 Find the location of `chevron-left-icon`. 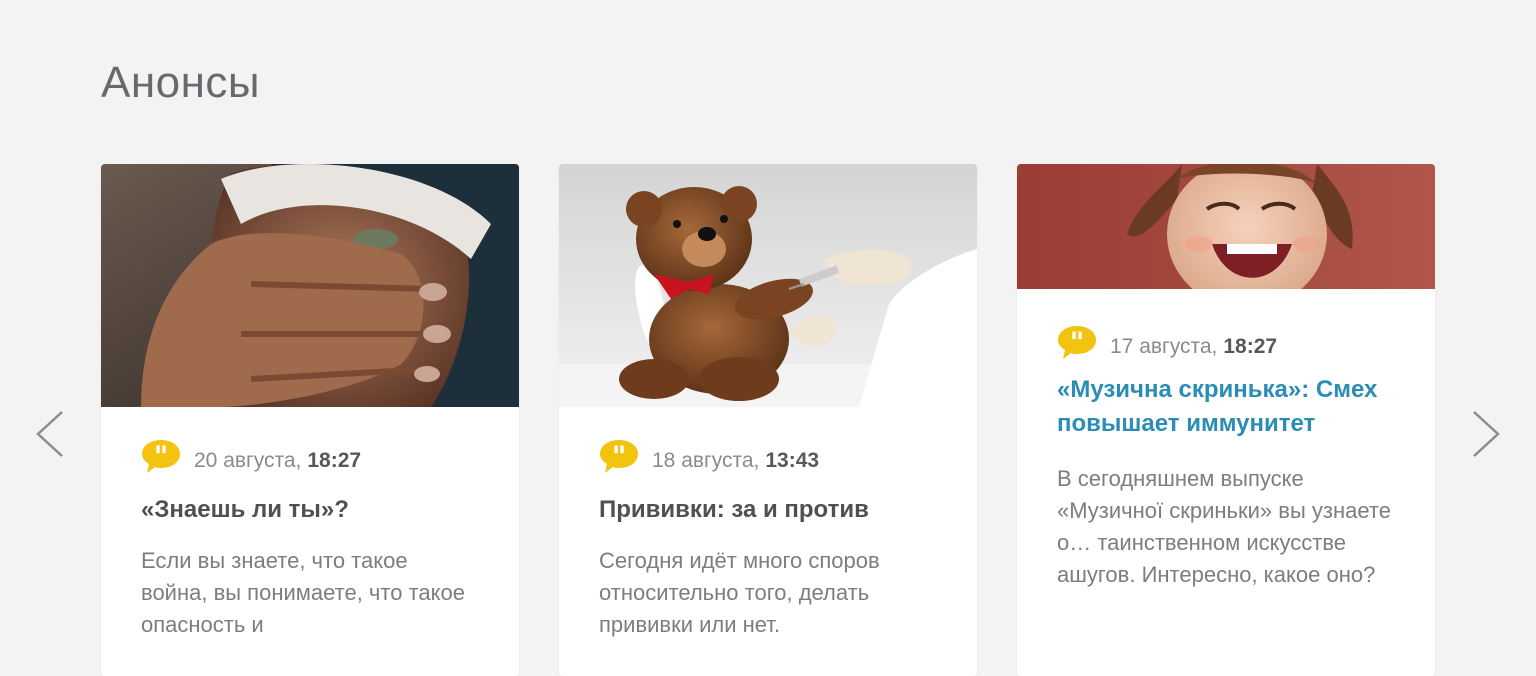

chevron-left-icon is located at coordinates (49, 434).